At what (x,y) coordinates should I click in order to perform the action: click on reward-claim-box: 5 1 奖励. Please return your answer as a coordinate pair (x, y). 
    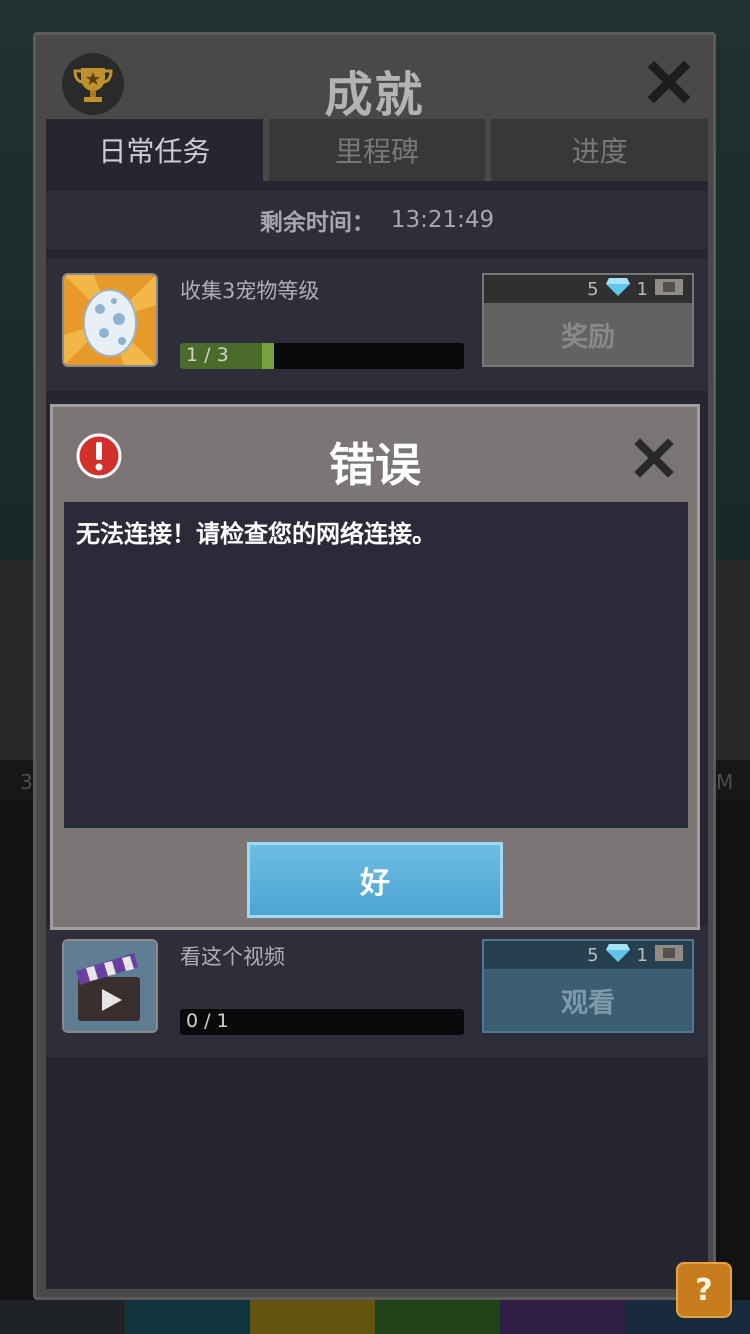
    Looking at the image, I should click on (588, 320).